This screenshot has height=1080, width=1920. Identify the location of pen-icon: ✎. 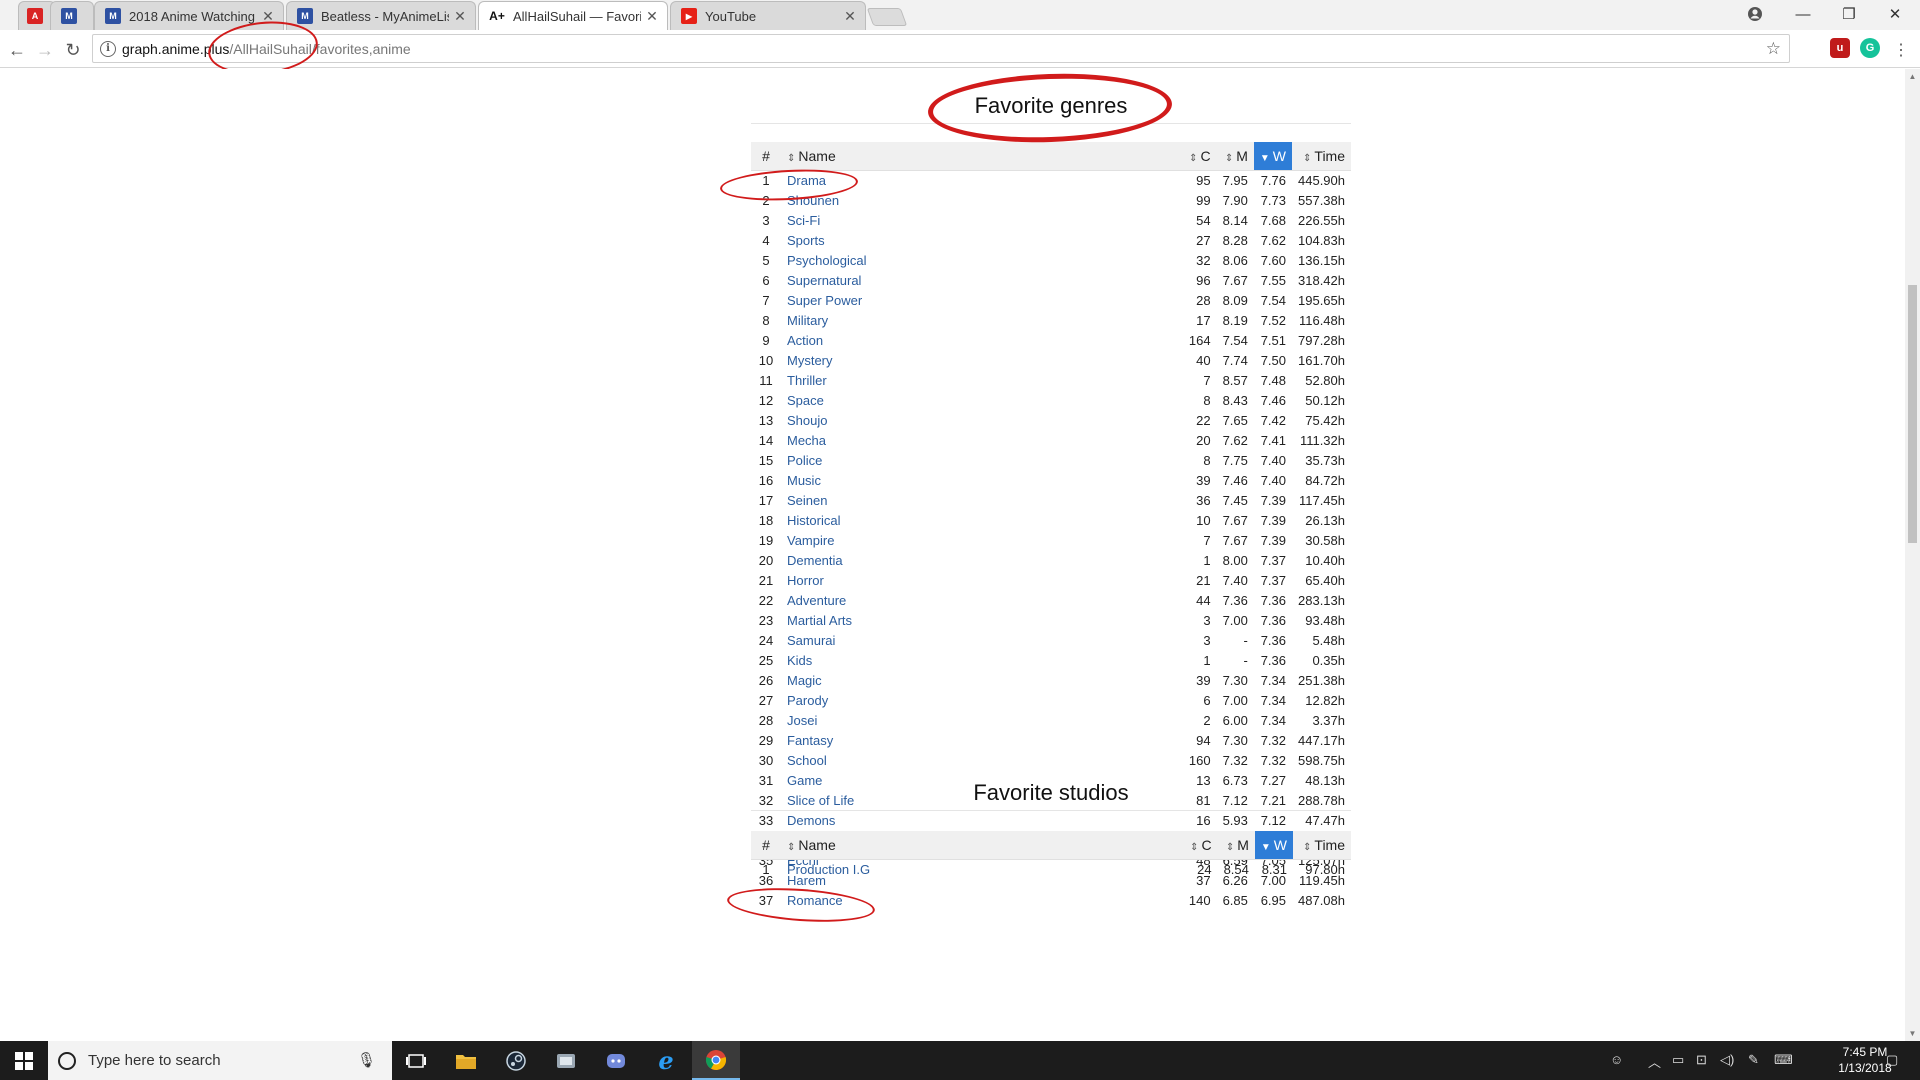
(1753, 1060).